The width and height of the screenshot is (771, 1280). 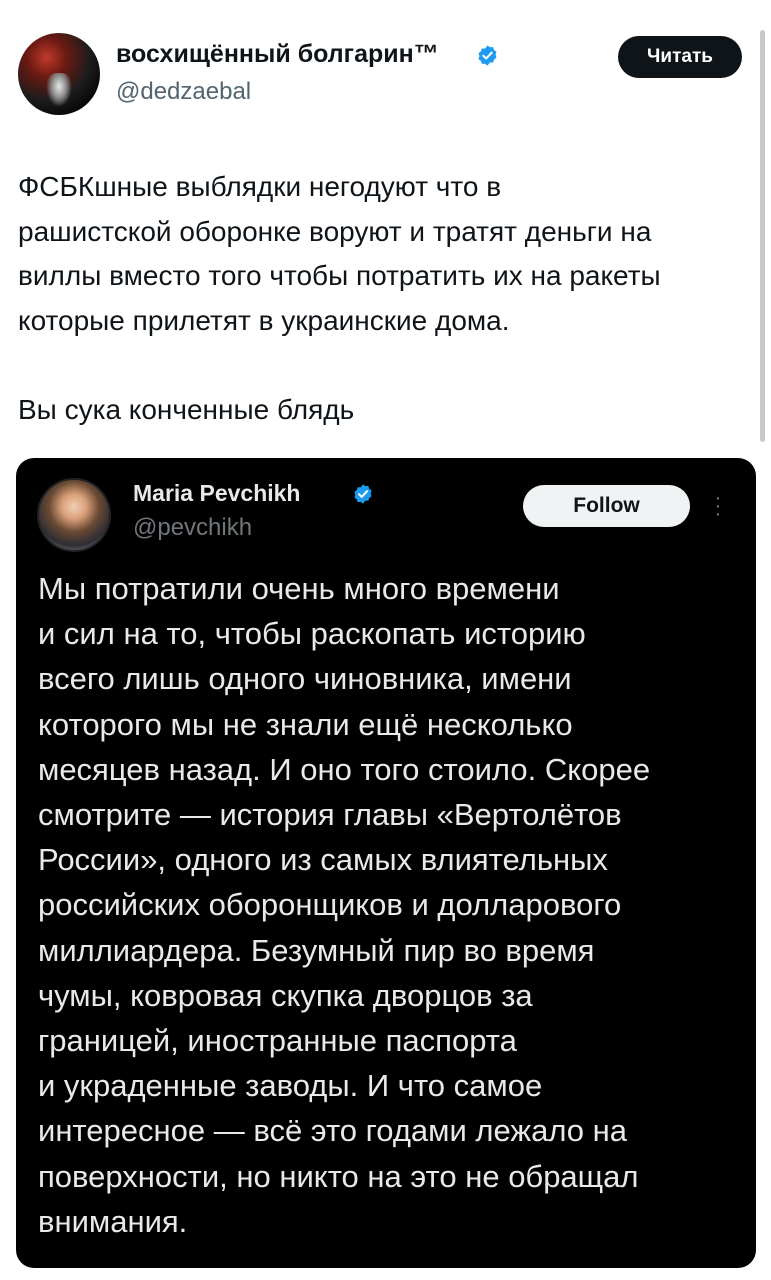 What do you see at coordinates (74, 515) in the screenshot?
I see `quoted-author-avatar` at bounding box center [74, 515].